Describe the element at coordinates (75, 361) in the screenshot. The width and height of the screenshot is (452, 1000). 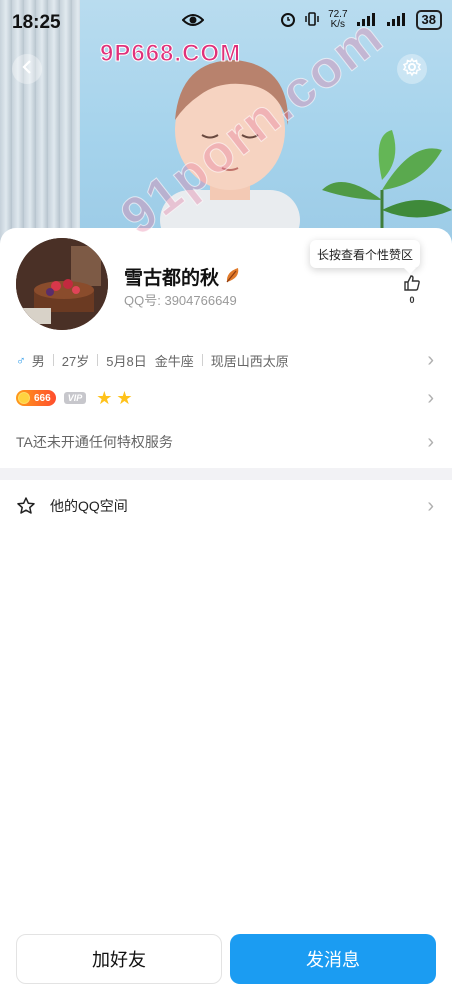
I see `age: 27岁` at that location.